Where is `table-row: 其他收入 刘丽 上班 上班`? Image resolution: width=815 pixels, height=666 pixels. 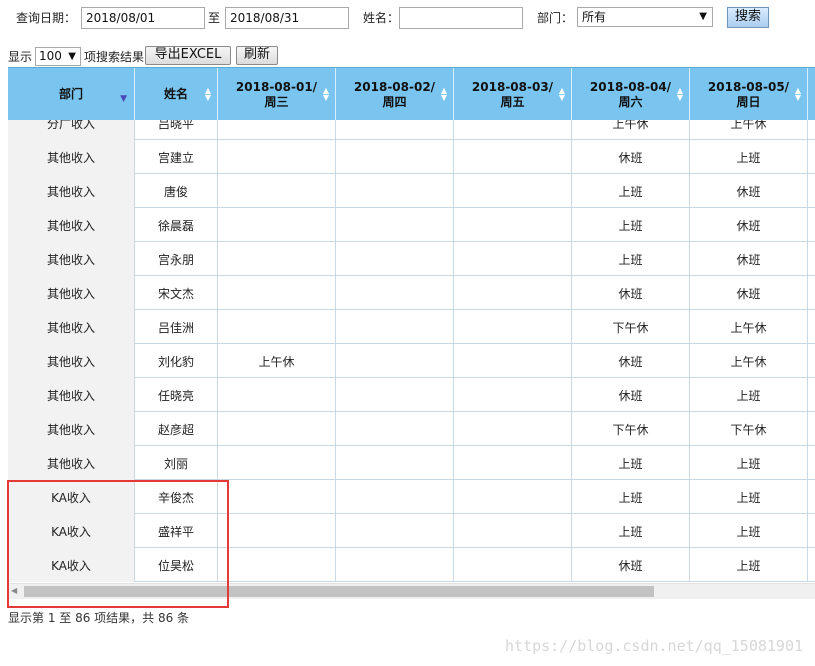
table-row: 其他收入 刘丽 上班 上班 is located at coordinates (411, 463).